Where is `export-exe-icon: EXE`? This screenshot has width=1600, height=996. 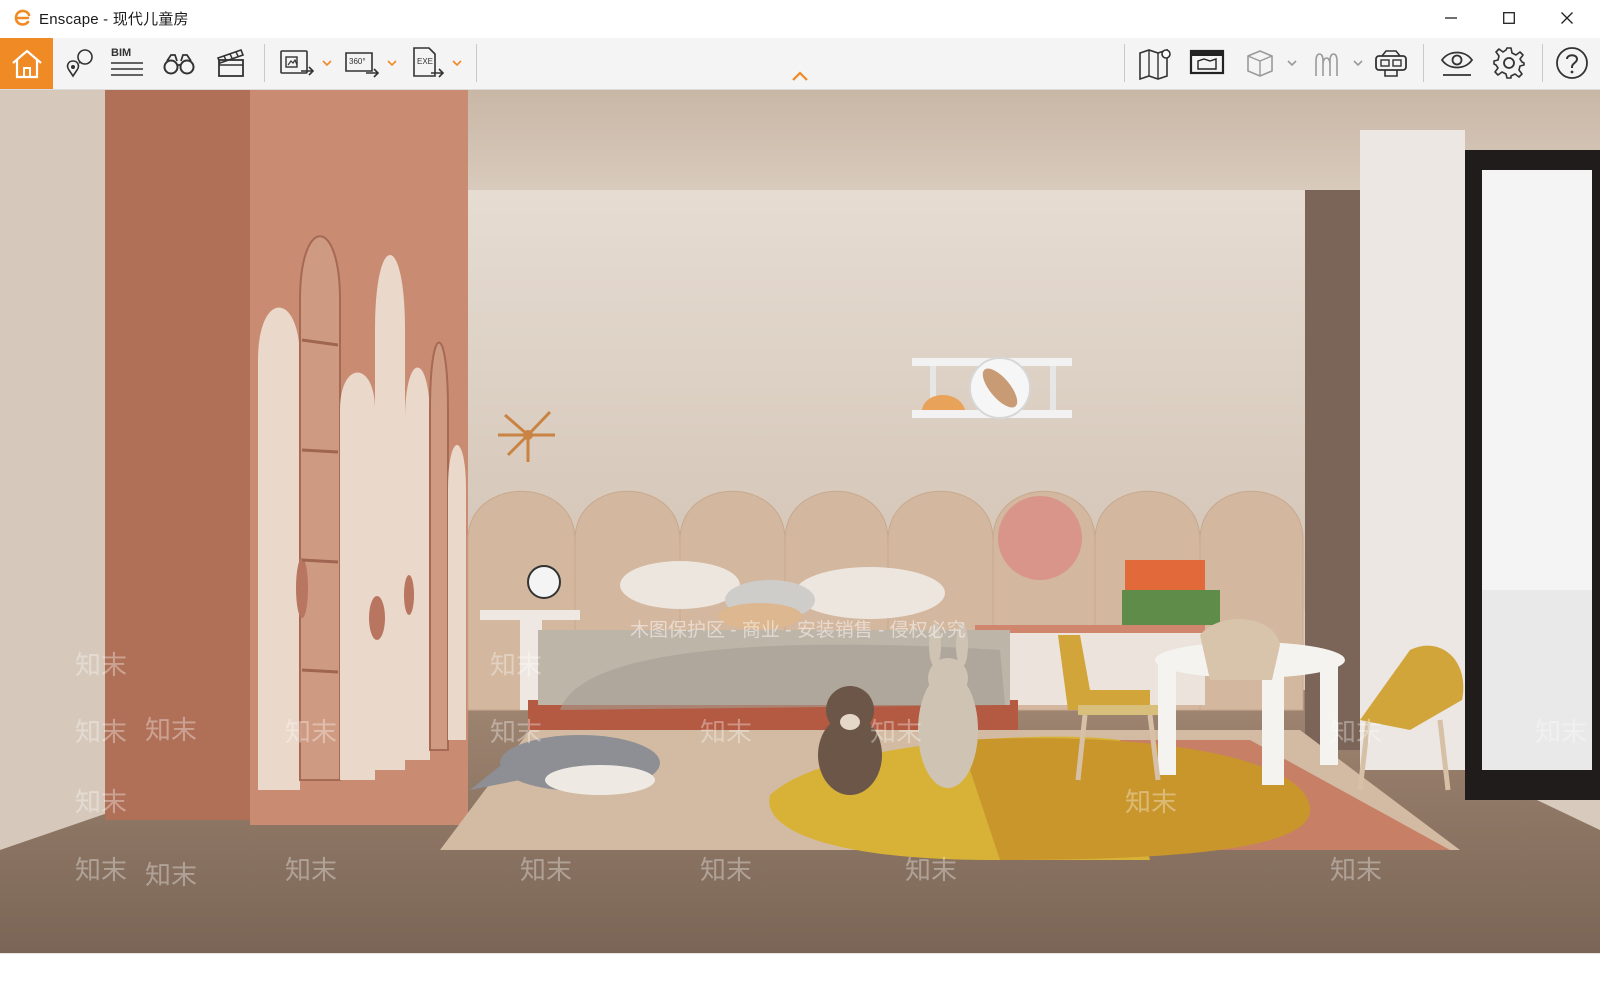
export-exe-icon: EXE is located at coordinates (429, 62).